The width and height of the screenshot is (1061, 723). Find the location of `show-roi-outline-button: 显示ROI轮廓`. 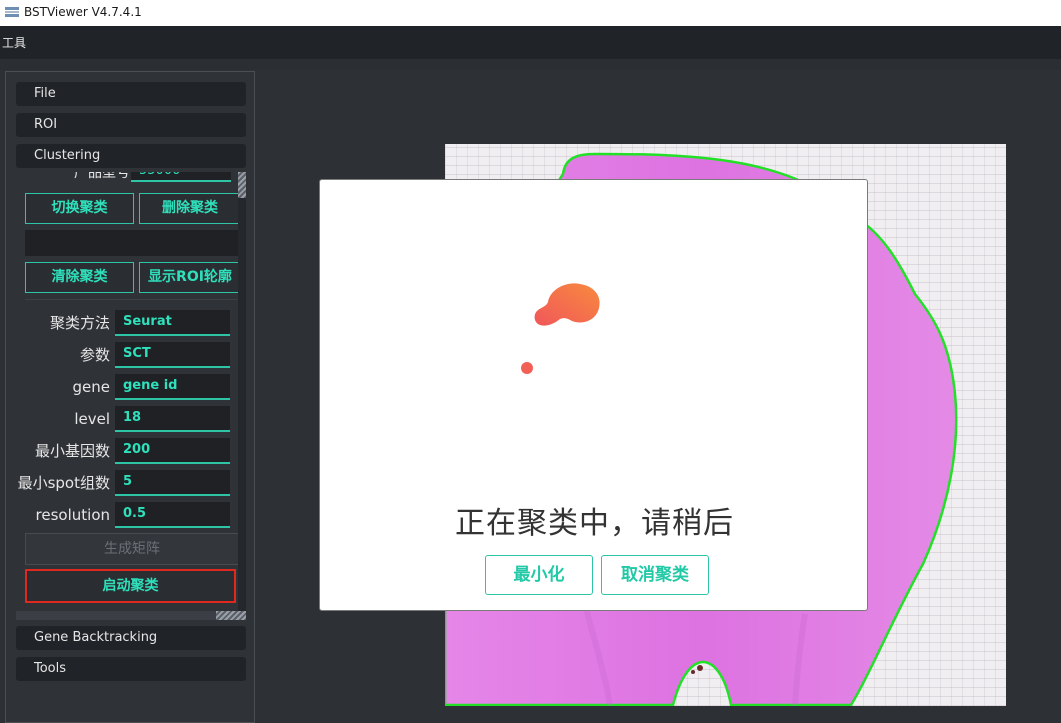

show-roi-outline-button: 显示ROI轮廓 is located at coordinates (190, 277).